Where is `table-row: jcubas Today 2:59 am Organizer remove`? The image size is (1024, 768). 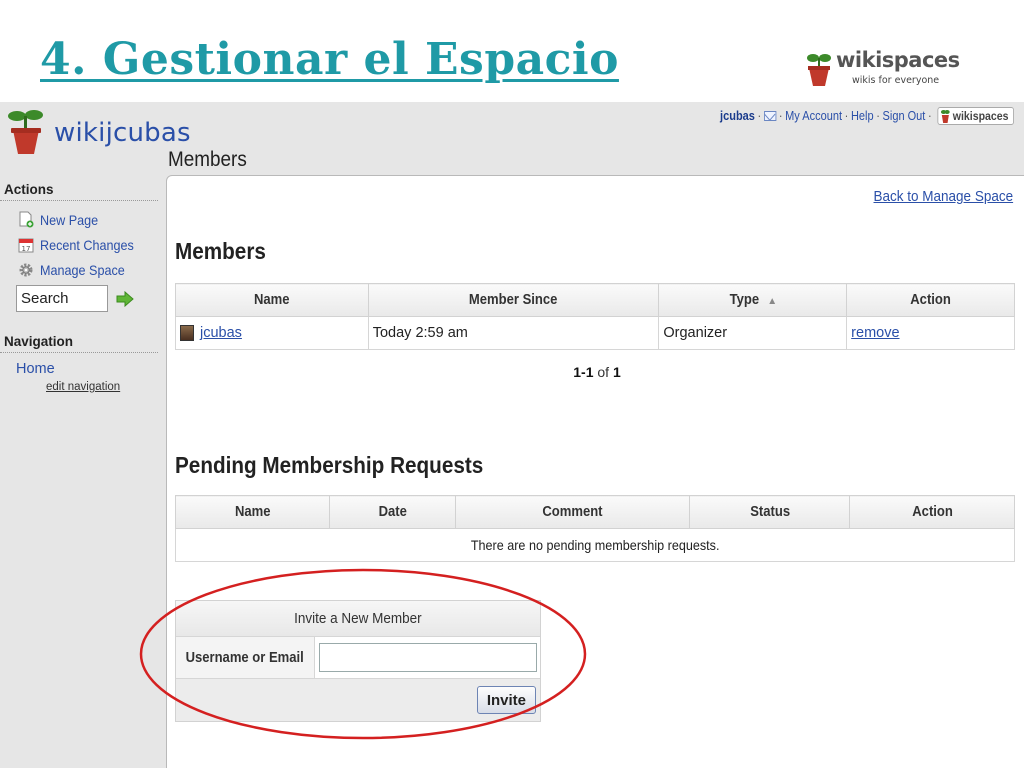
table-row: jcubas Today 2:59 am Organizer remove is located at coordinates (595, 333).